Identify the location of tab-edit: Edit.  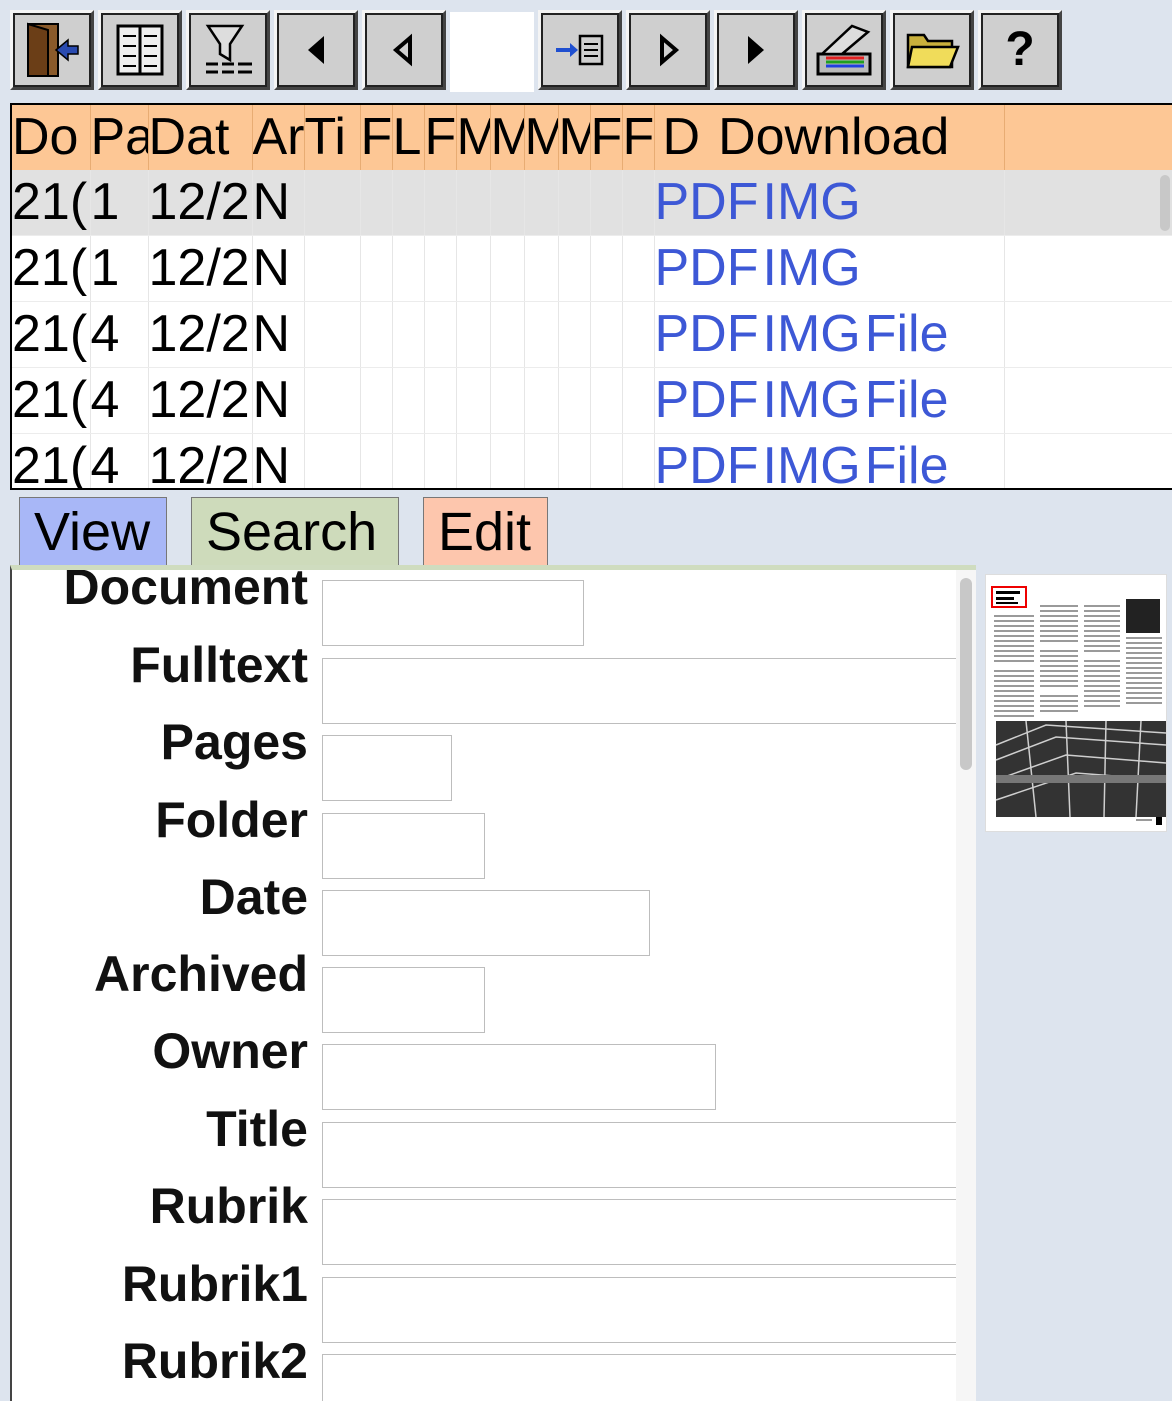
(485, 531).